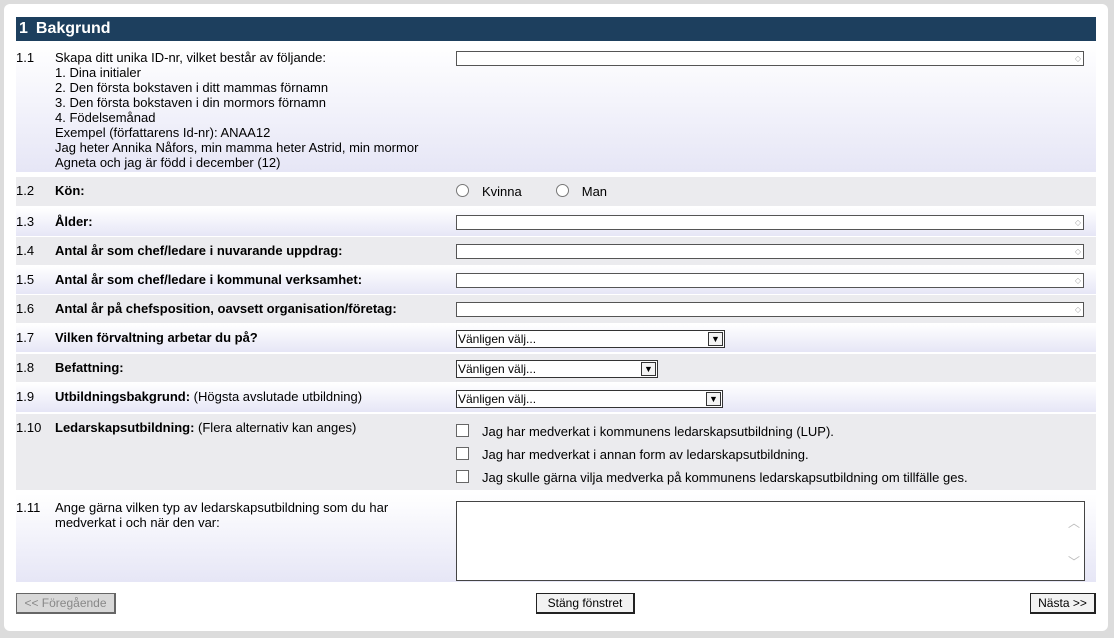 The image size is (1114, 638). What do you see at coordinates (29, 427) in the screenshot?
I see `question-number: 1.10` at bounding box center [29, 427].